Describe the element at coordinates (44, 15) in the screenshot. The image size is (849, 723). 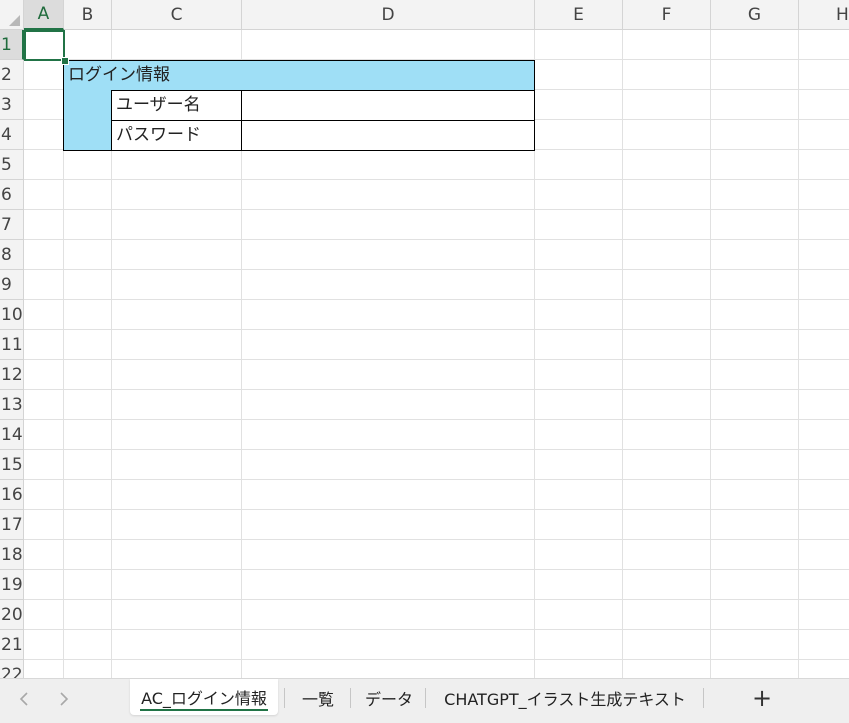
I see `column-header-a: A` at that location.